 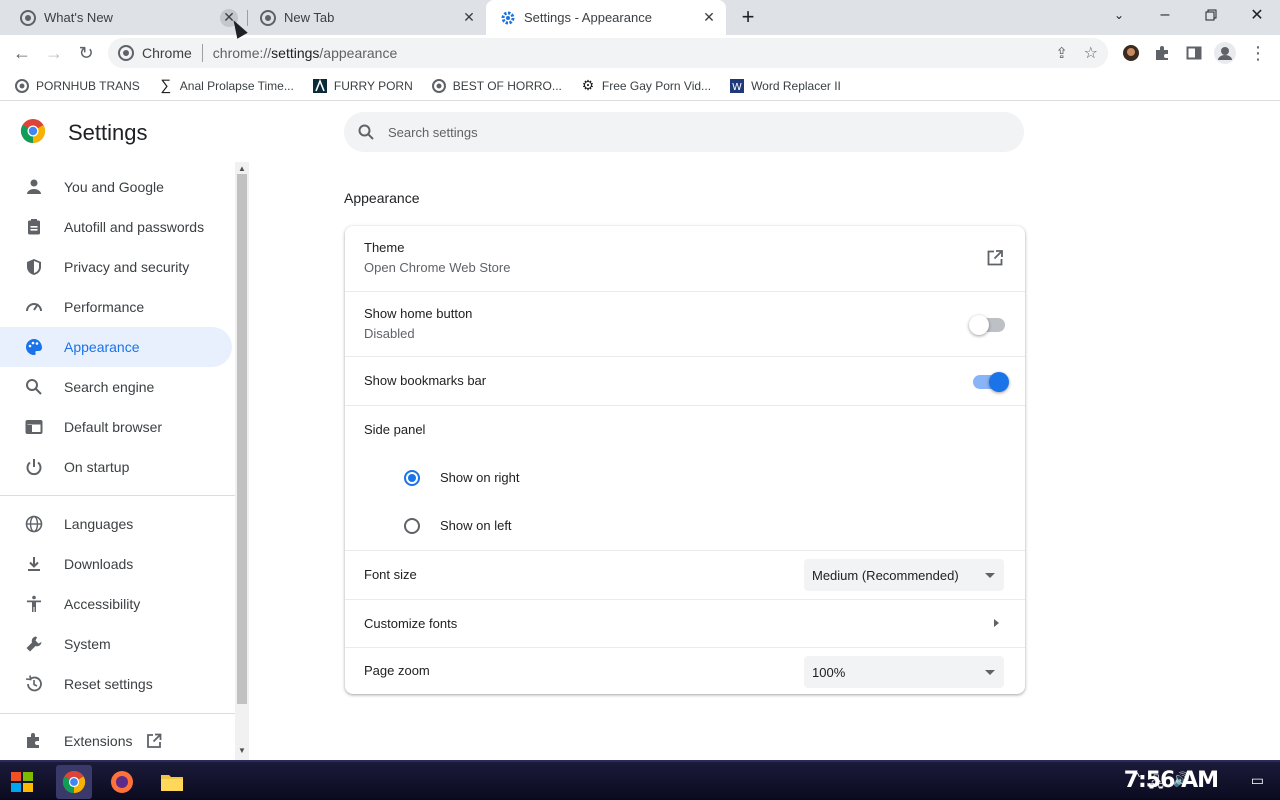 What do you see at coordinates (99, 524) in the screenshot?
I see `sidebar-item-label: Languages` at bounding box center [99, 524].